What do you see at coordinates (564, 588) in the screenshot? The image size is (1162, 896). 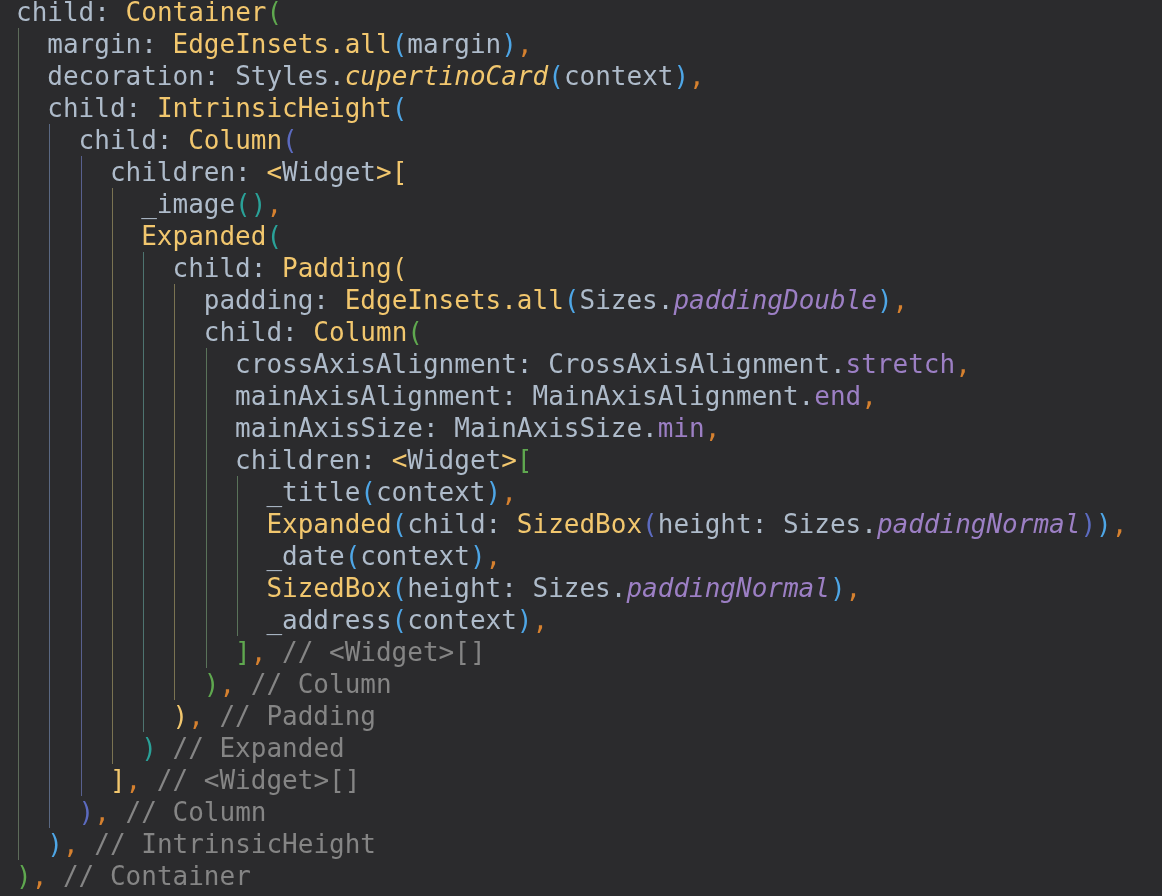 I see `code-line: SizedBox(height: Sizes.paddingNormal),` at bounding box center [564, 588].